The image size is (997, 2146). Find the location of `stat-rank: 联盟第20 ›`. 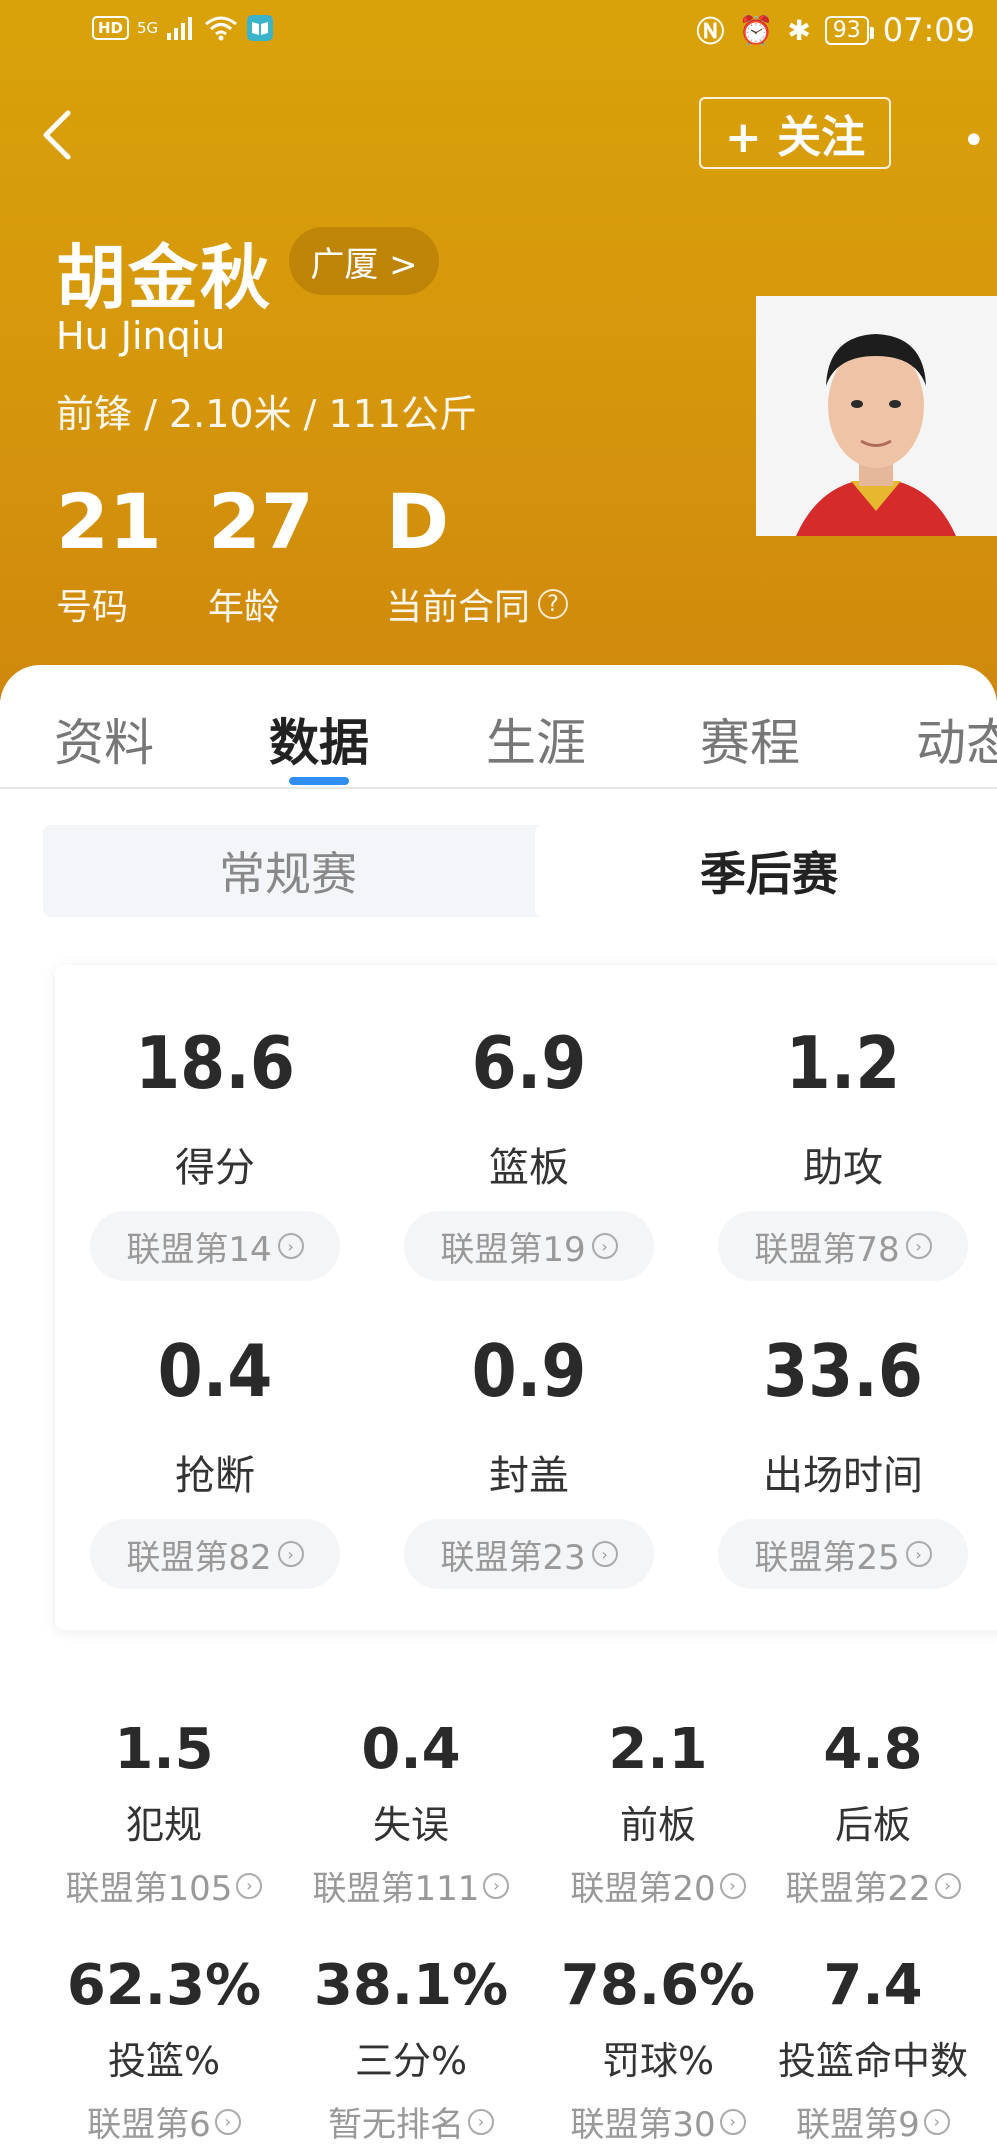

stat-rank: 联盟第20 › is located at coordinates (658, 1885).